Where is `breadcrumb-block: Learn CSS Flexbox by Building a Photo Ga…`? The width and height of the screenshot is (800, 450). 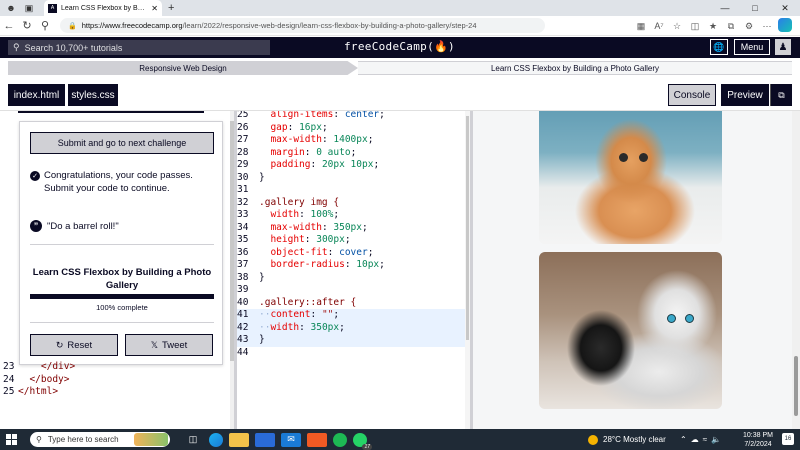
breadcrumb-block: Learn CSS Flexbox by Building a Photo Ga… is located at coordinates (575, 68).